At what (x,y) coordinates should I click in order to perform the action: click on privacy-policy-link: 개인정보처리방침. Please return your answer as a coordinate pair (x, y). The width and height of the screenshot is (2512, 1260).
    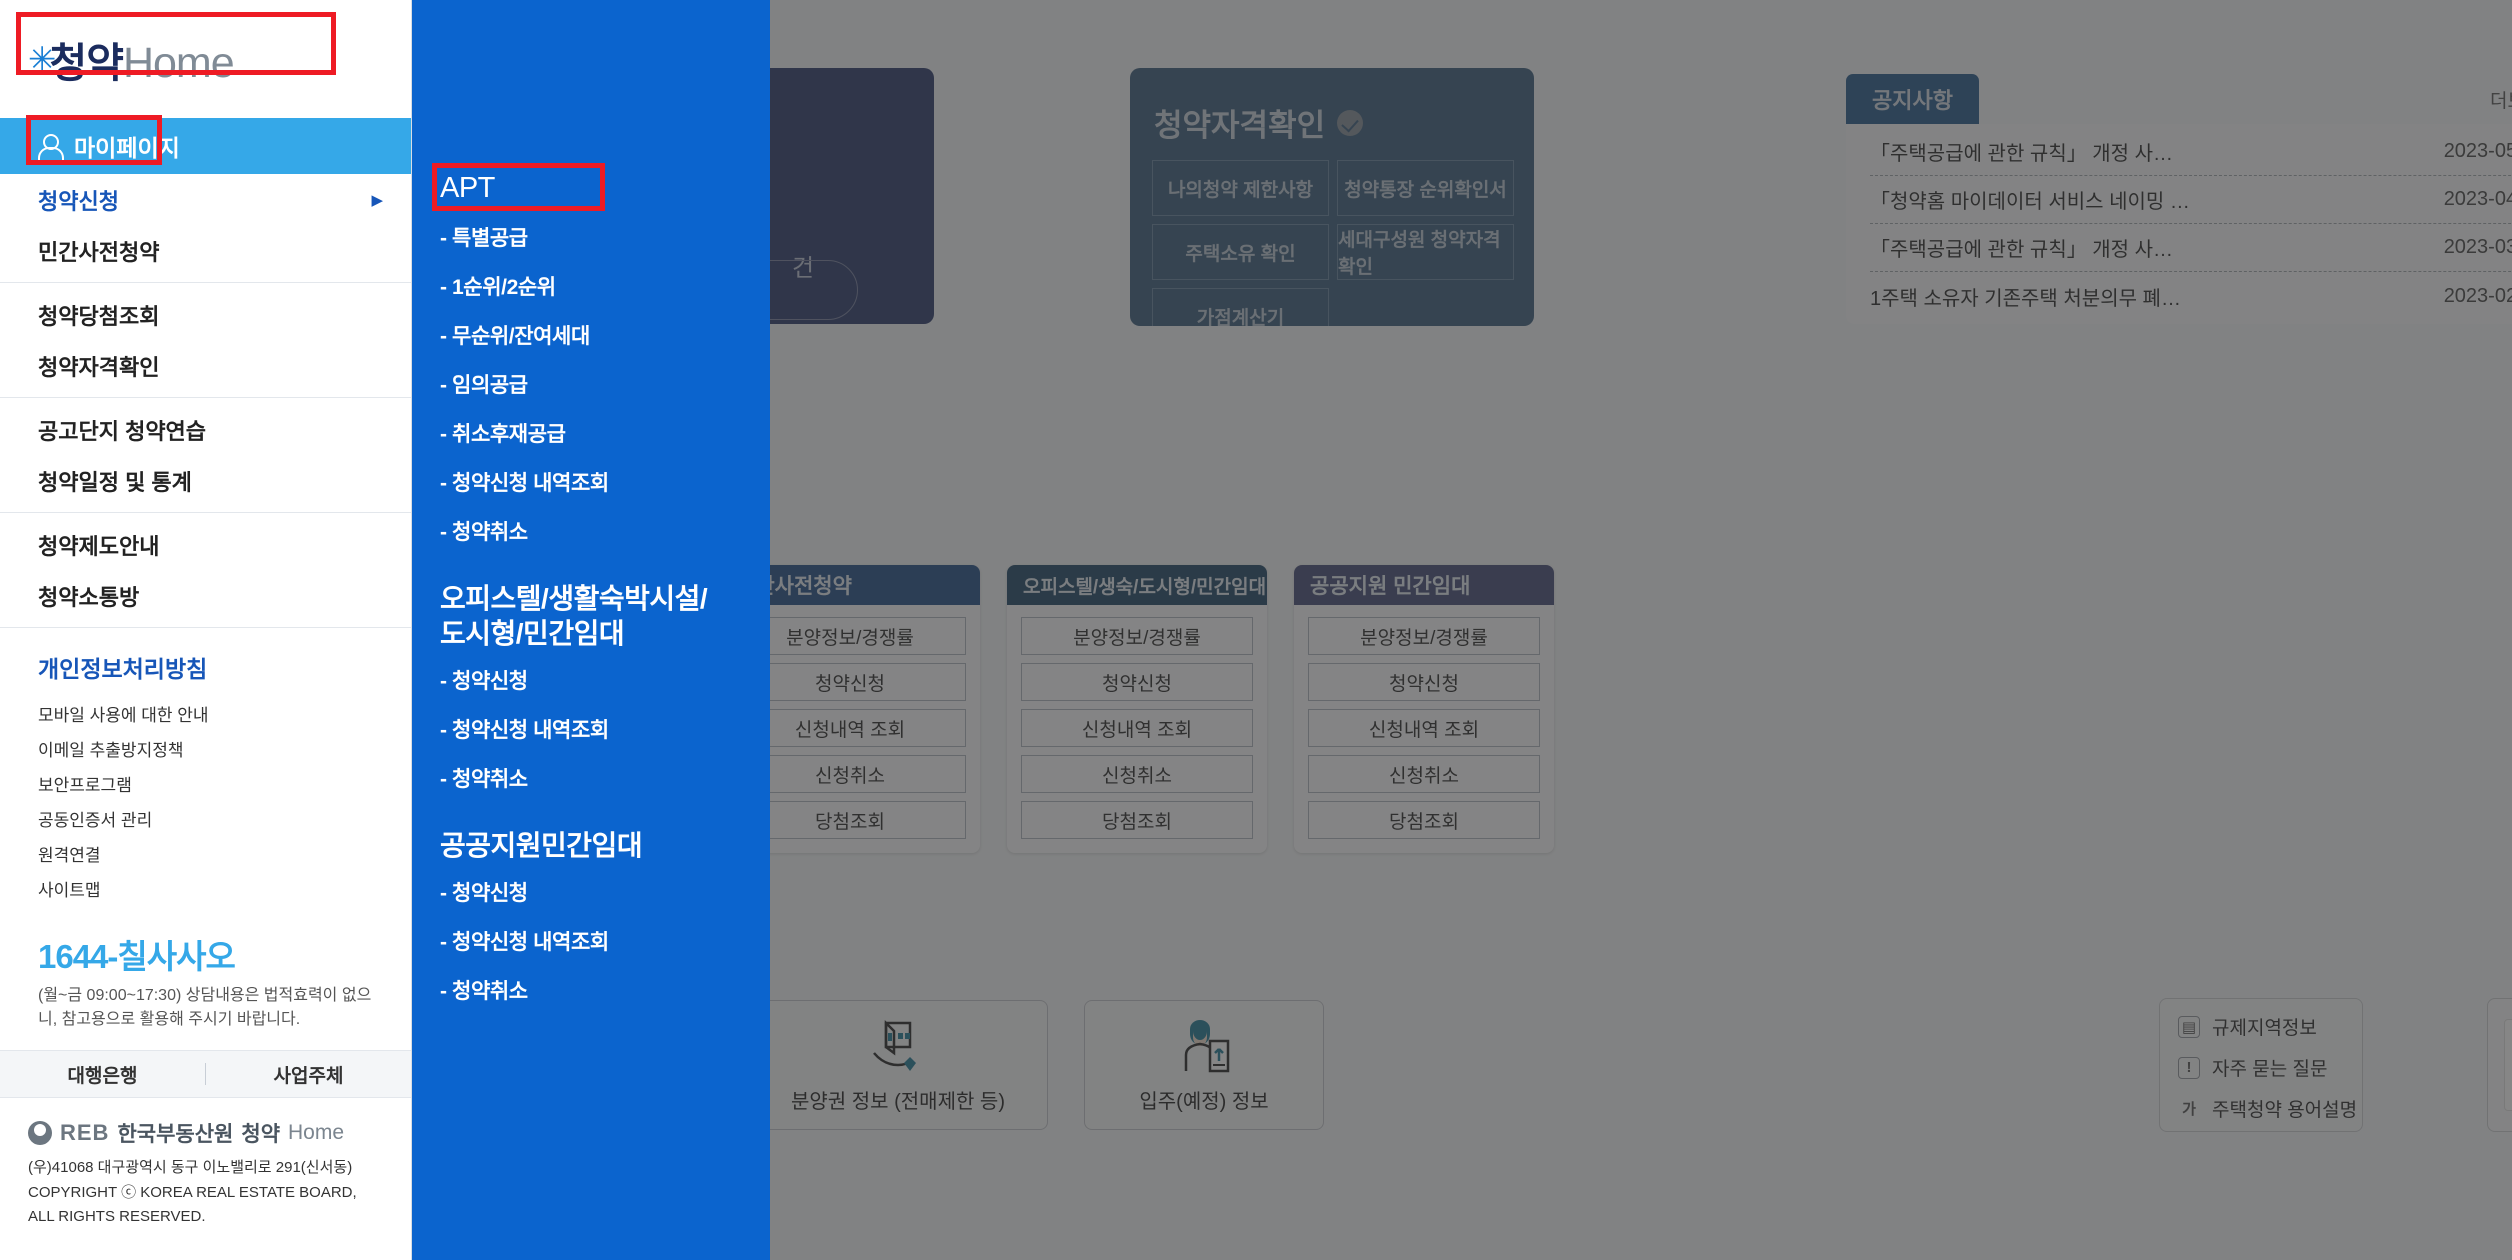
    Looking at the image, I should click on (205, 665).